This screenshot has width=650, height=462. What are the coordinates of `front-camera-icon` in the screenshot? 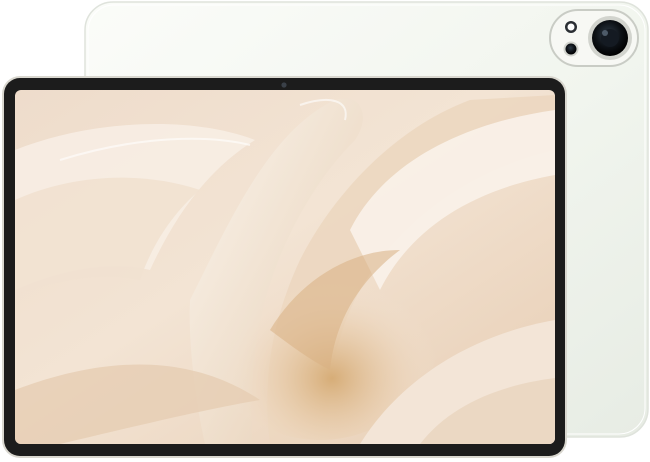 It's located at (284, 85).